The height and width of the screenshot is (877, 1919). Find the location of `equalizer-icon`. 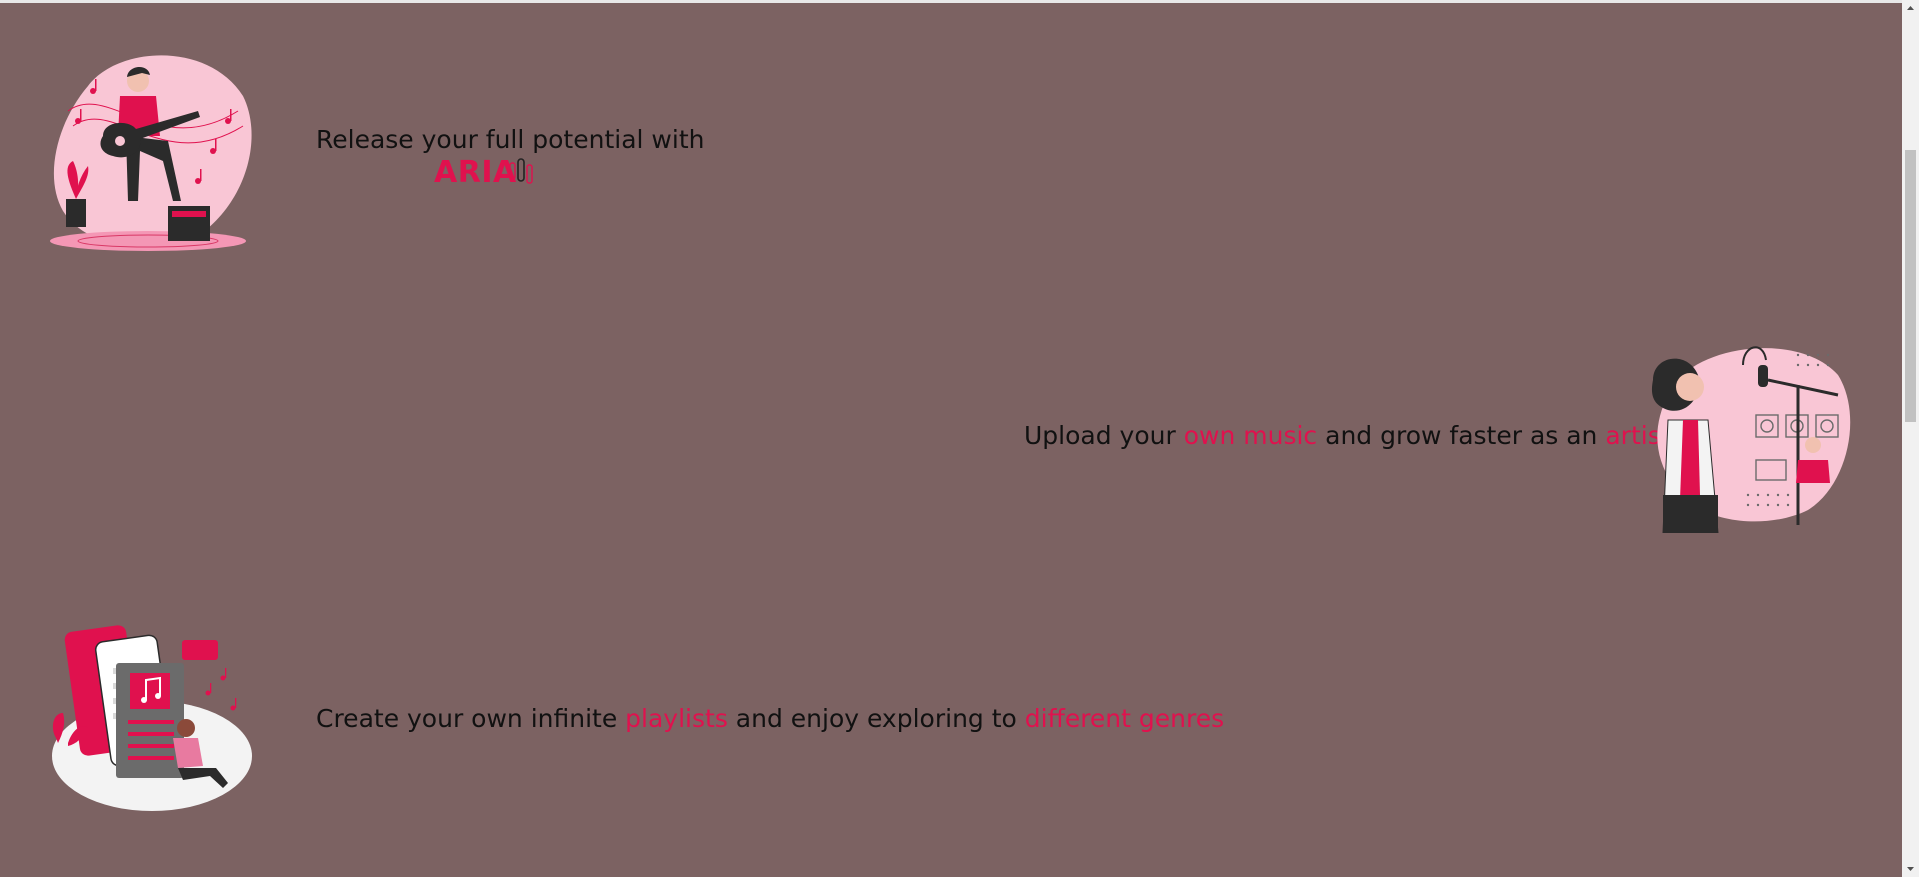

equalizer-icon is located at coordinates (521, 171).